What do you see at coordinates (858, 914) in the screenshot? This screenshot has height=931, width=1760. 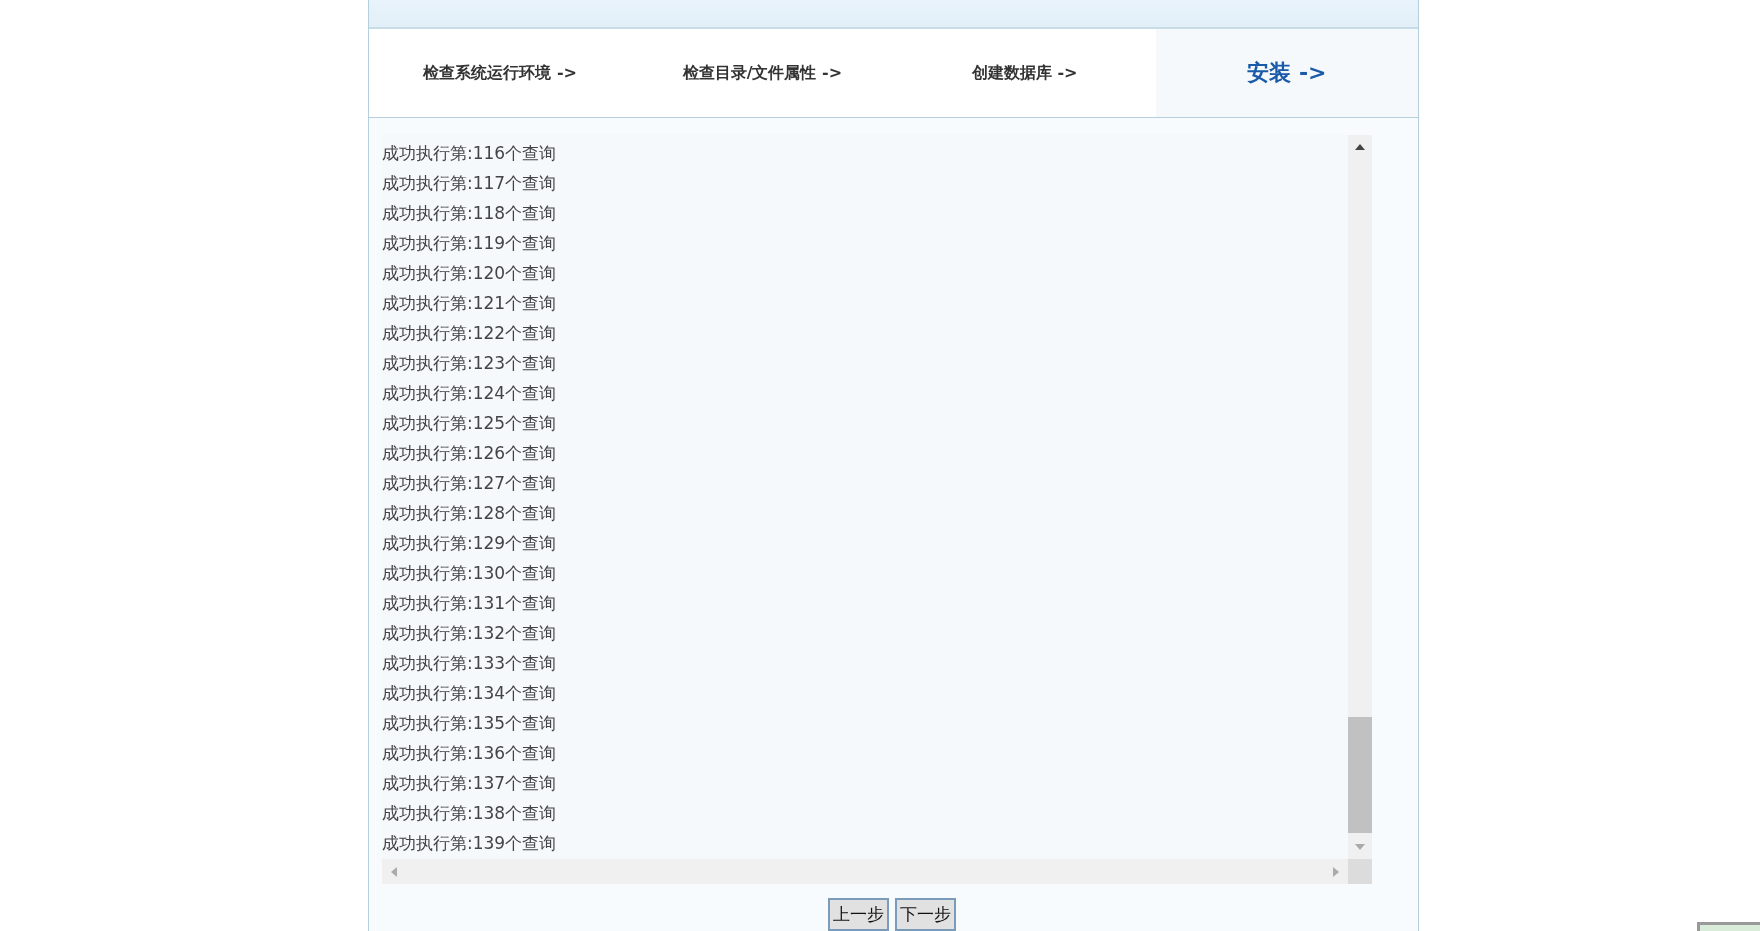 I see `step-button: 上一步` at bounding box center [858, 914].